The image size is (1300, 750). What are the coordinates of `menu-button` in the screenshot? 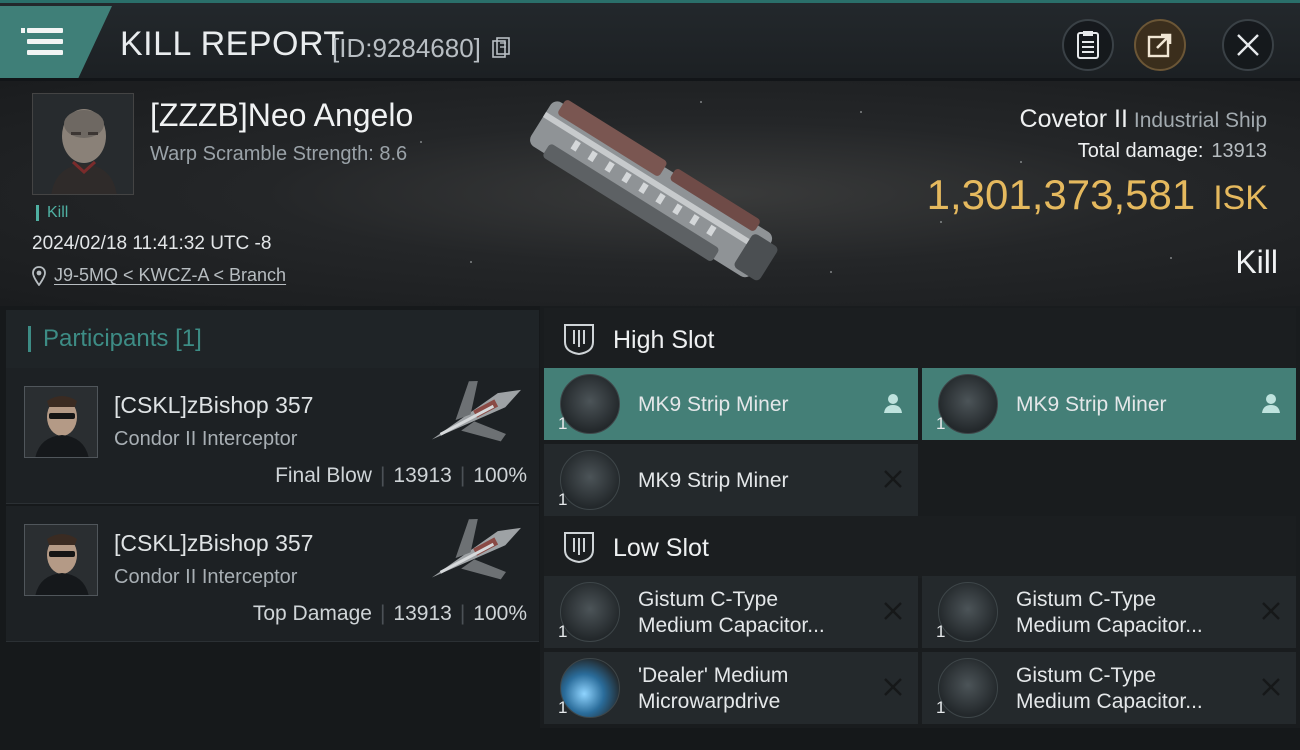 It's located at (56, 42).